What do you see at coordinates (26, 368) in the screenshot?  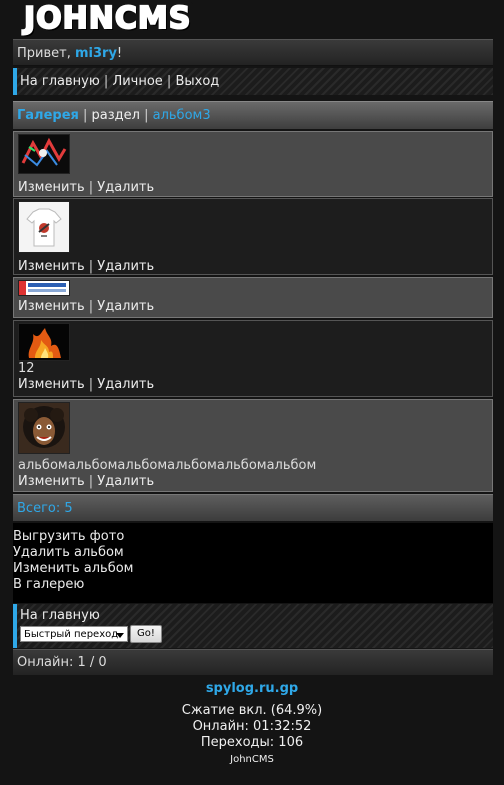 I see `item-description: 12` at bounding box center [26, 368].